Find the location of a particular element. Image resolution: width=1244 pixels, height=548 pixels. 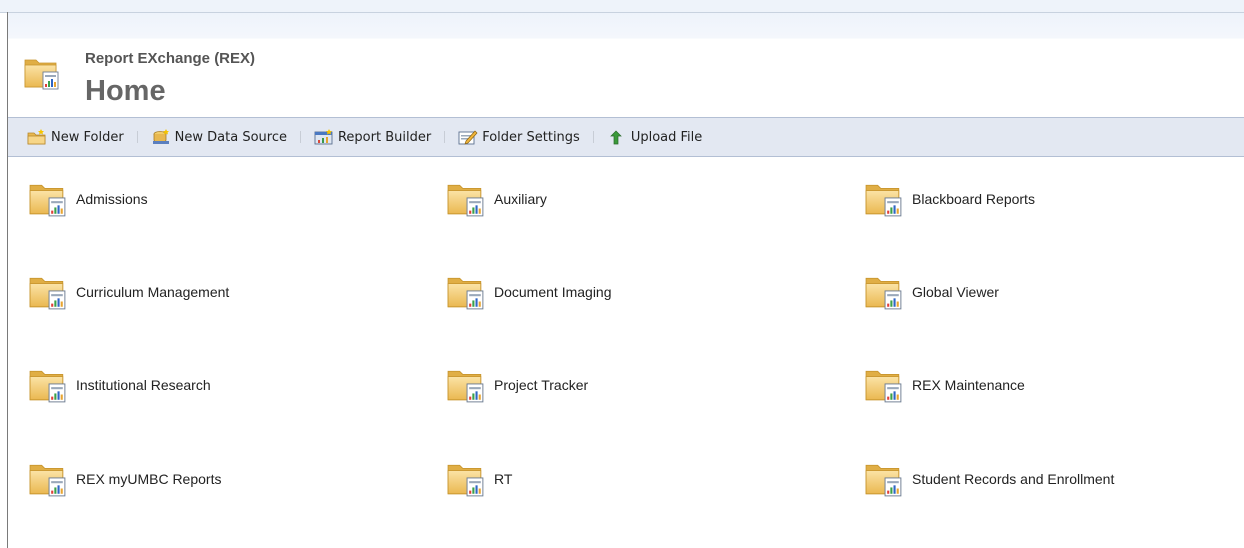

report-builder-button: Report Builder is located at coordinates (372, 137).